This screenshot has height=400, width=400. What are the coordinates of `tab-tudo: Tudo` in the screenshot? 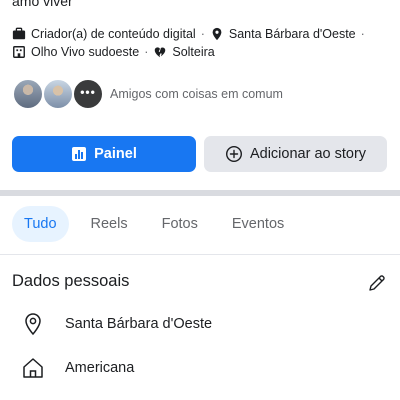 It's located at (40, 224).